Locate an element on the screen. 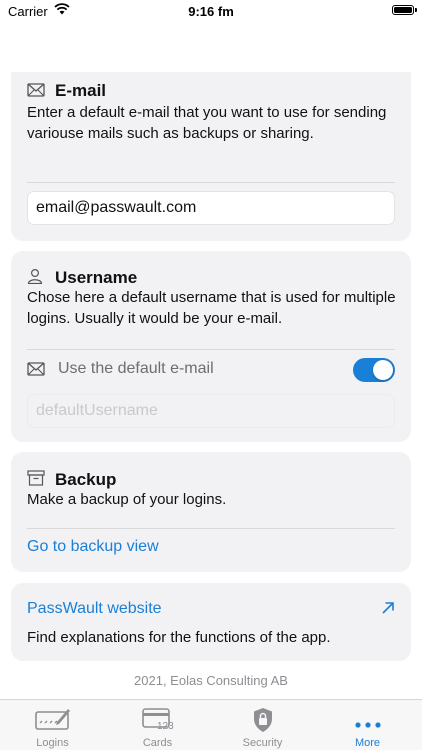  toggle-knob is located at coordinates (383, 370).